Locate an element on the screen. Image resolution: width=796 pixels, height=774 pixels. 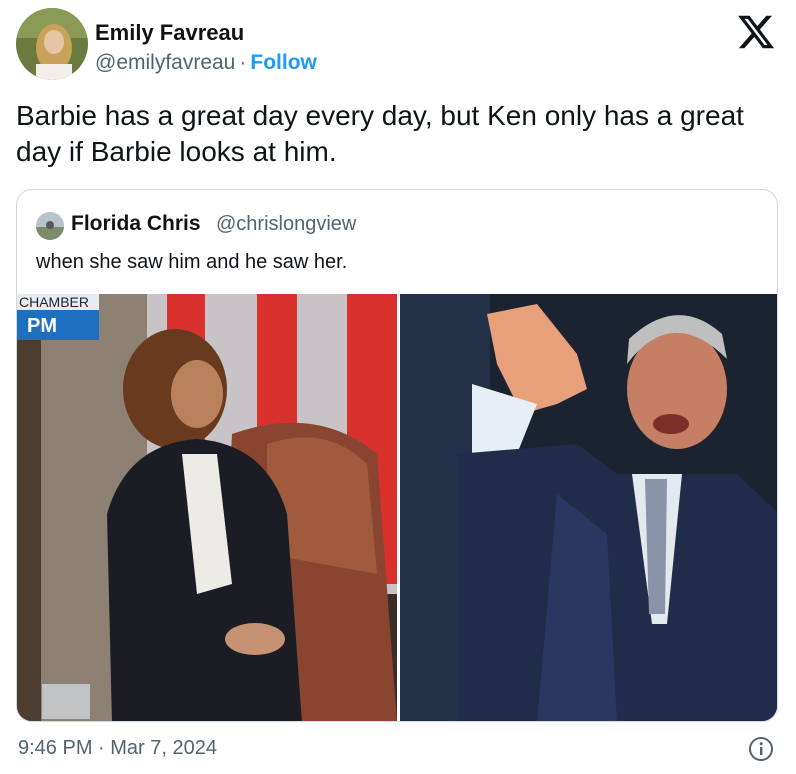
tweet-header: Emily Favreau @emilyfavreau · Follow is located at coordinates (401, 44).